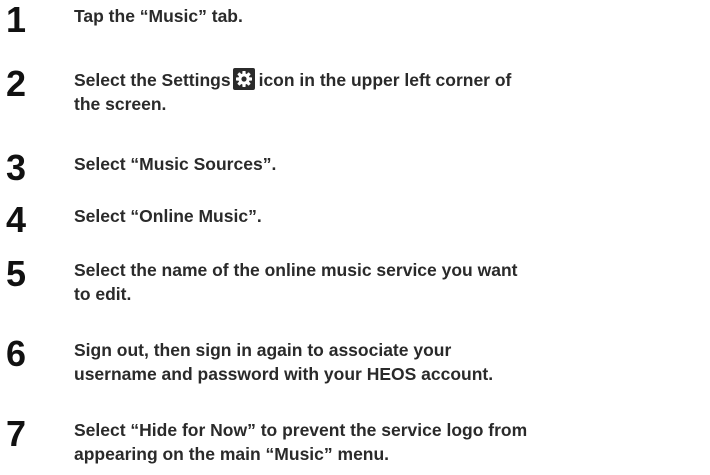  Describe the element at coordinates (16, 273) in the screenshot. I see `step-number: 5` at that location.